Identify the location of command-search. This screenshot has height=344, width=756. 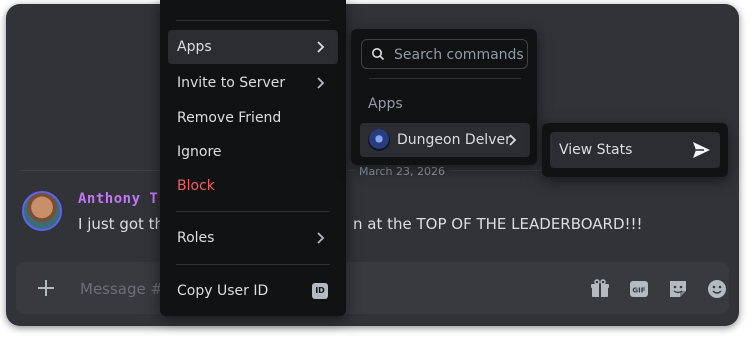
(444, 54).